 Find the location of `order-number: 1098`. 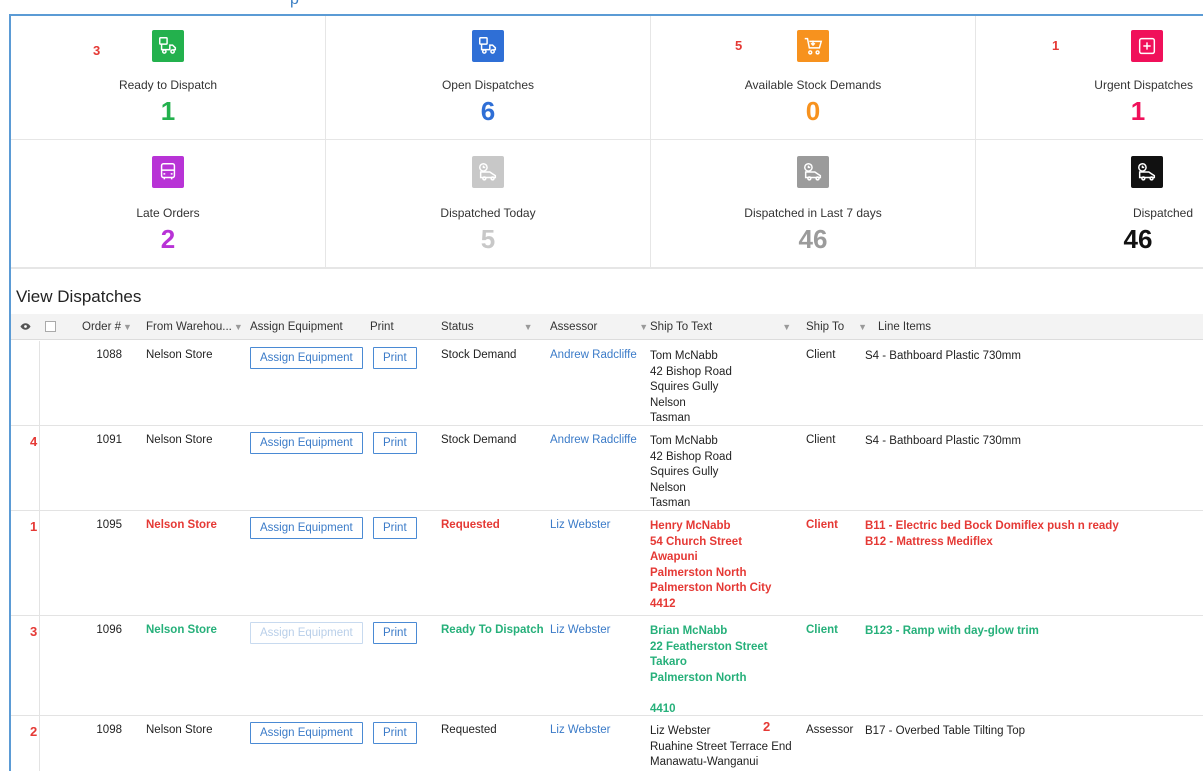

order-number: 1098 is located at coordinates (109, 730).